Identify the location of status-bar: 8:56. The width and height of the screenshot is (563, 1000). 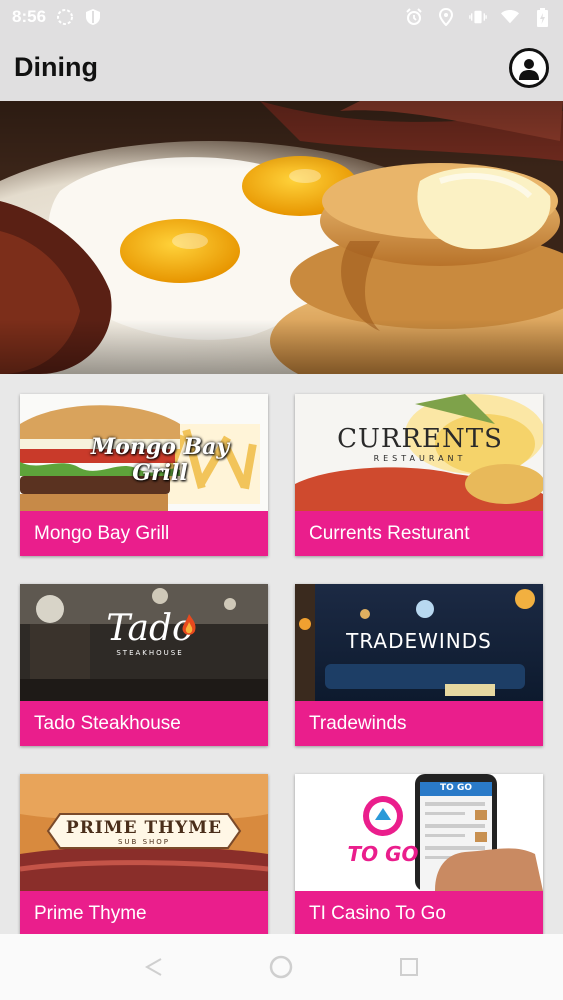
(281, 17).